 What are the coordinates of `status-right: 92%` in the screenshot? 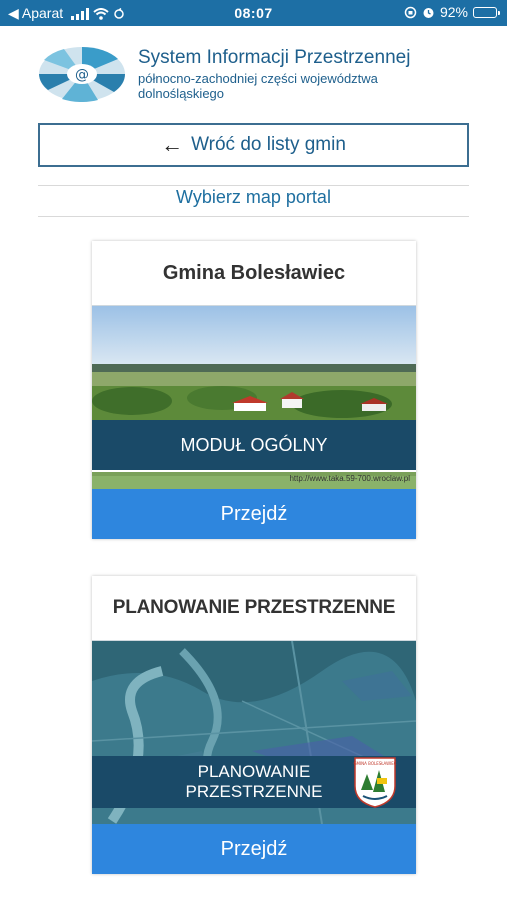 It's located at (452, 12).